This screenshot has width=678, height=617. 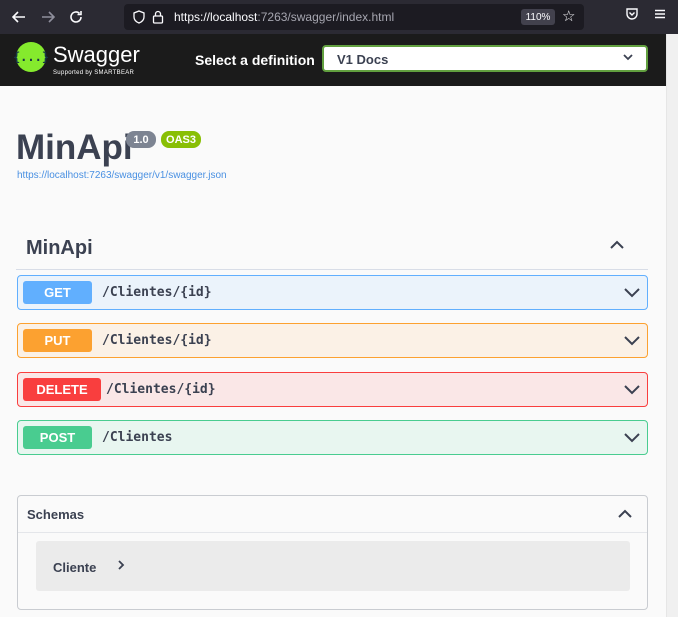 I want to click on tag-title: MinApi, so click(x=59, y=248).